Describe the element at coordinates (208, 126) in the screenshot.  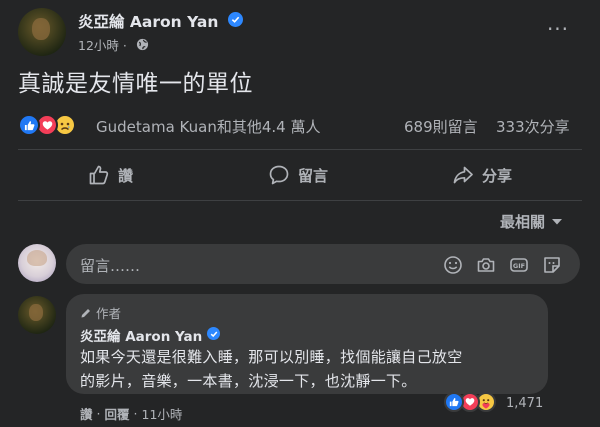
I see `reaction-summary: Gudetama Kuan和其他4.4 萬人` at that location.